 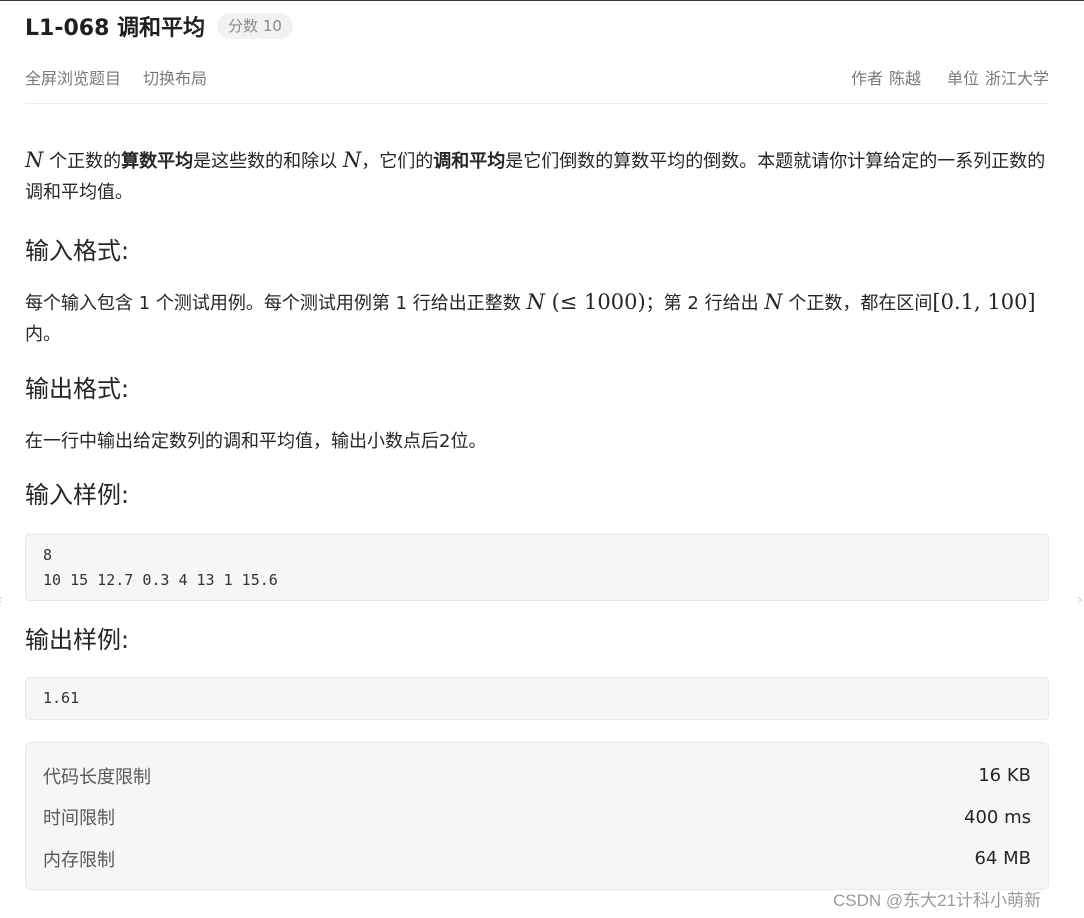 I want to click on toolbar-actions: 全屏浏览题目 切换布局, so click(x=127, y=77).